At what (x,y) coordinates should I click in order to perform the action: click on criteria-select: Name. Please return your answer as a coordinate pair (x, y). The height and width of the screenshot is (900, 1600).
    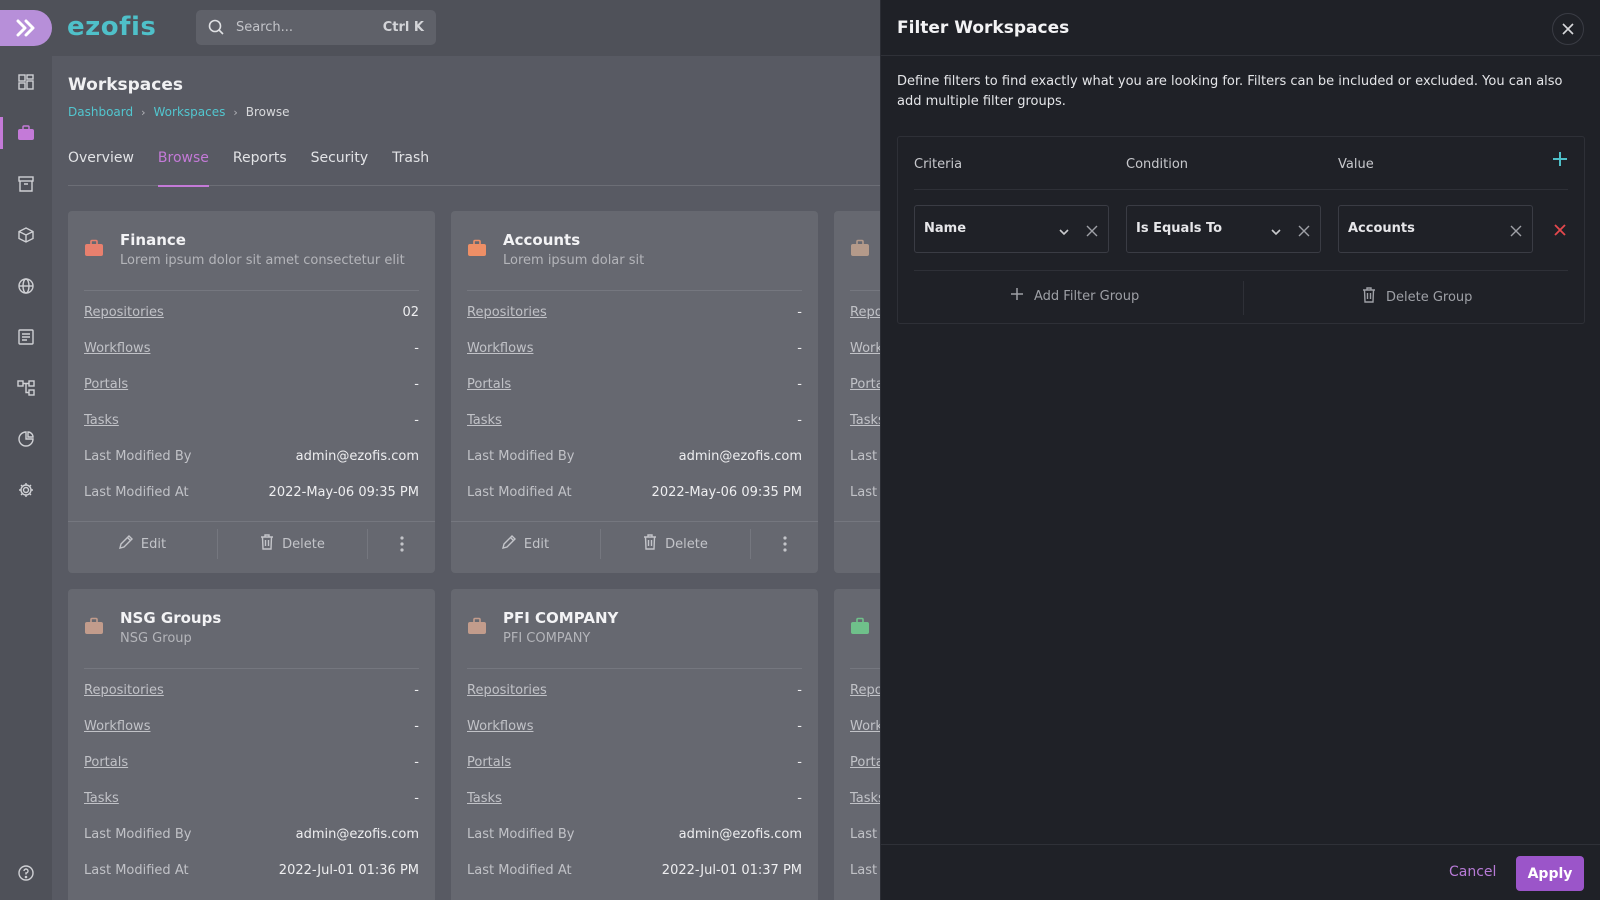
    Looking at the image, I should click on (1011, 229).